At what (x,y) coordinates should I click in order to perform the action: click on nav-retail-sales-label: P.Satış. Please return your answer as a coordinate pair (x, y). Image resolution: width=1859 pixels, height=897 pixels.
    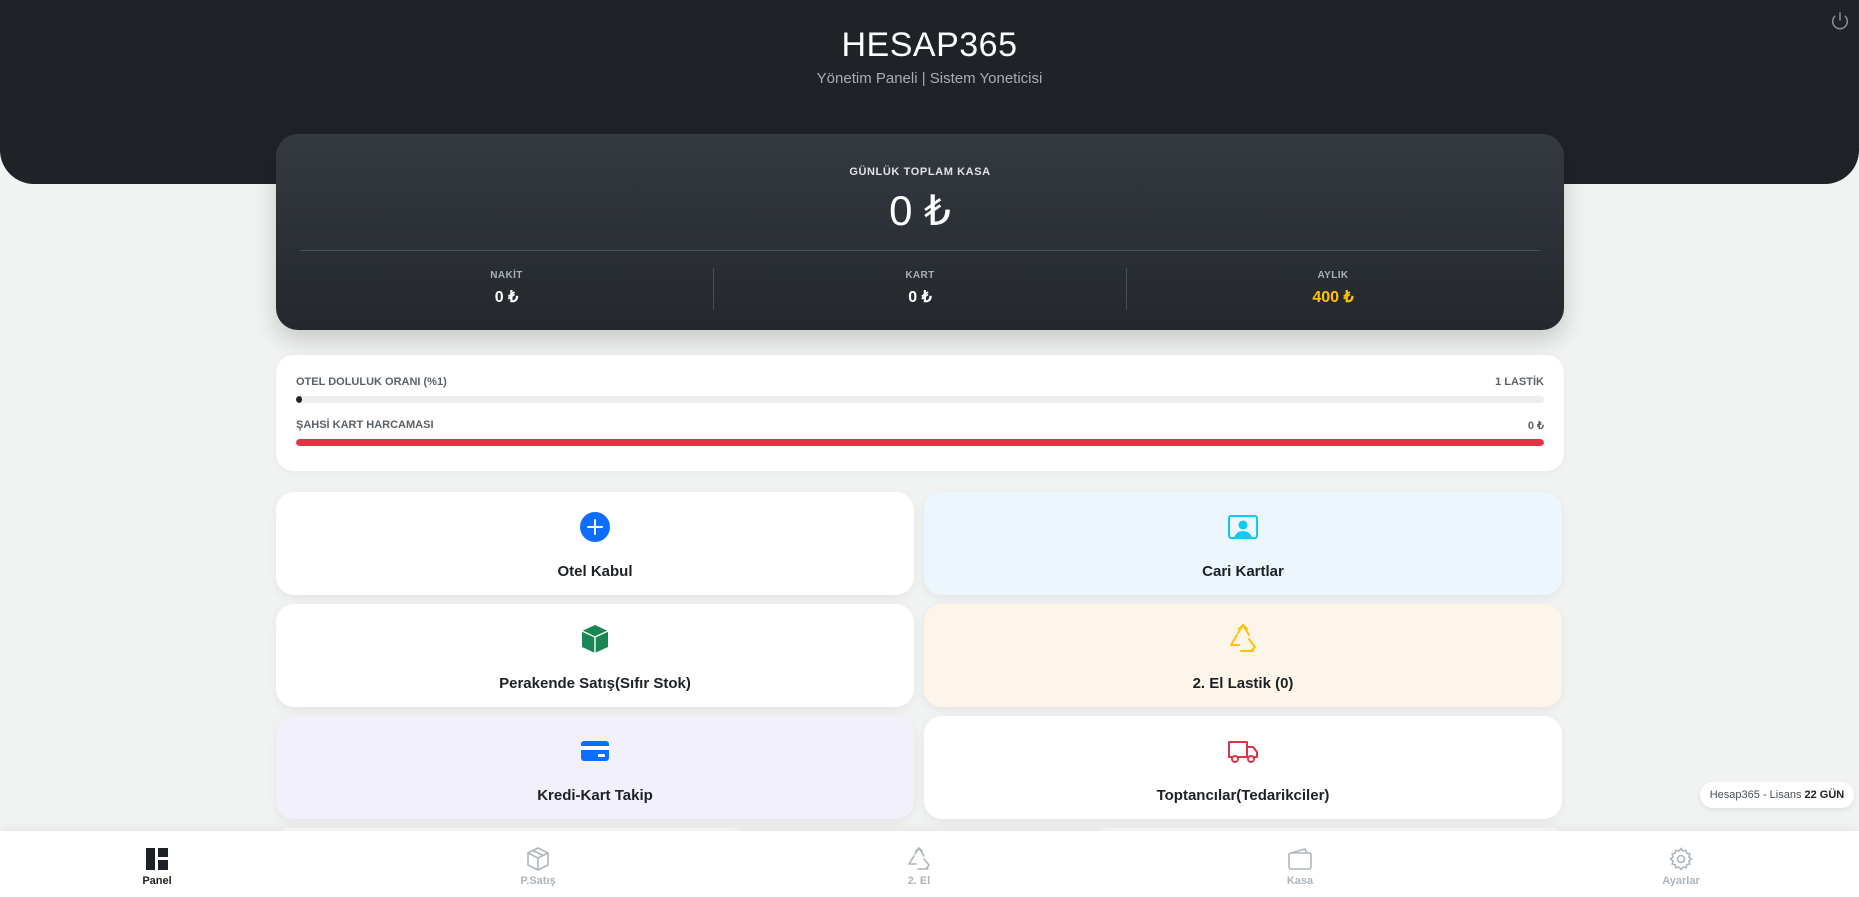
    Looking at the image, I should click on (538, 881).